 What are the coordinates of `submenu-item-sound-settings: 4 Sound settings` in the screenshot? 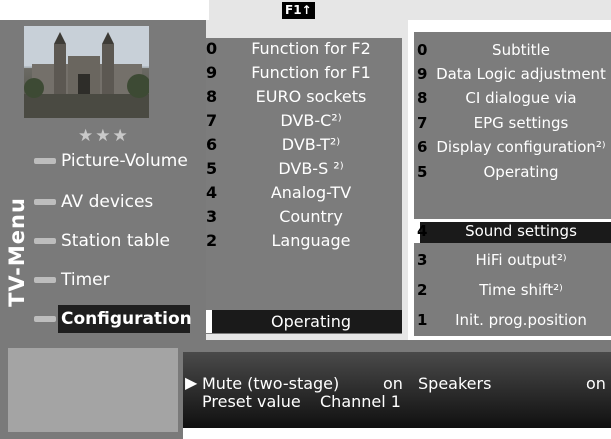 It's located at (514, 231).